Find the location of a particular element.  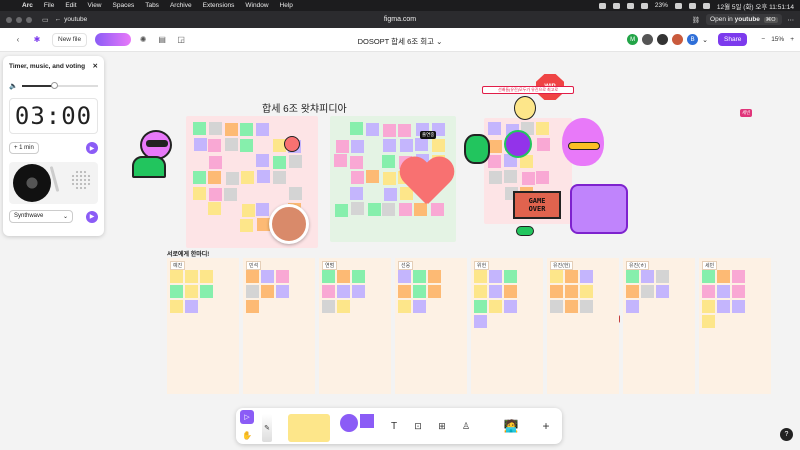

apple-icon is located at coordinates (10, 6).